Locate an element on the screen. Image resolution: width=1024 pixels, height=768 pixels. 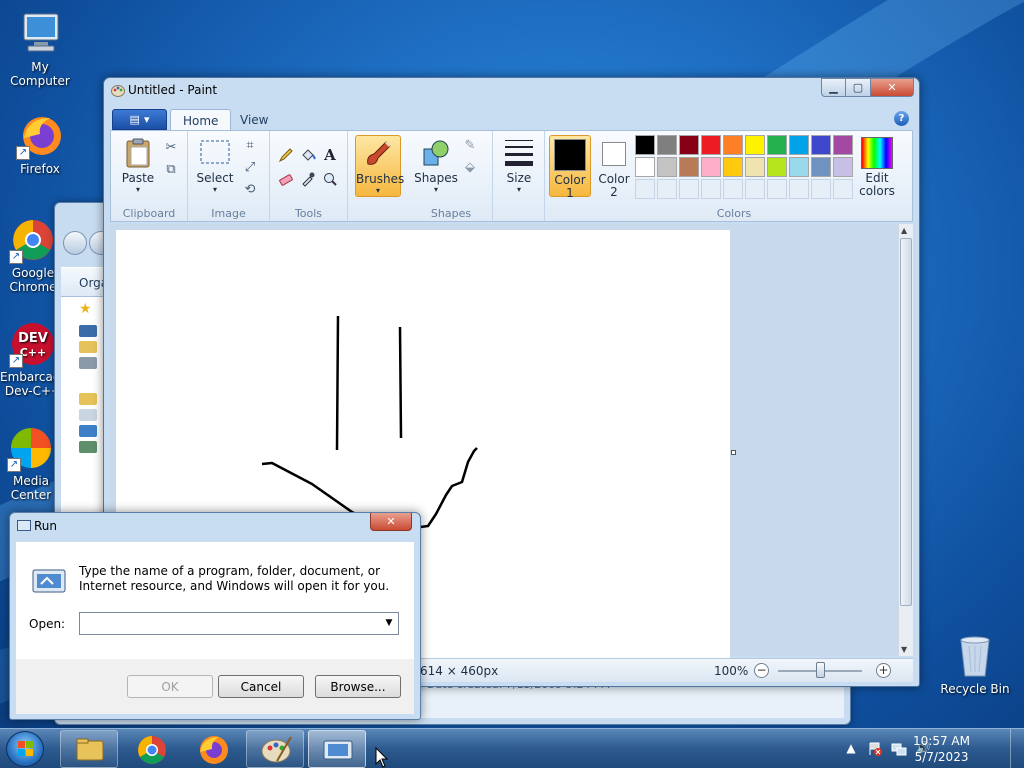
minimize-button: ▁ is located at coordinates (833, 87).